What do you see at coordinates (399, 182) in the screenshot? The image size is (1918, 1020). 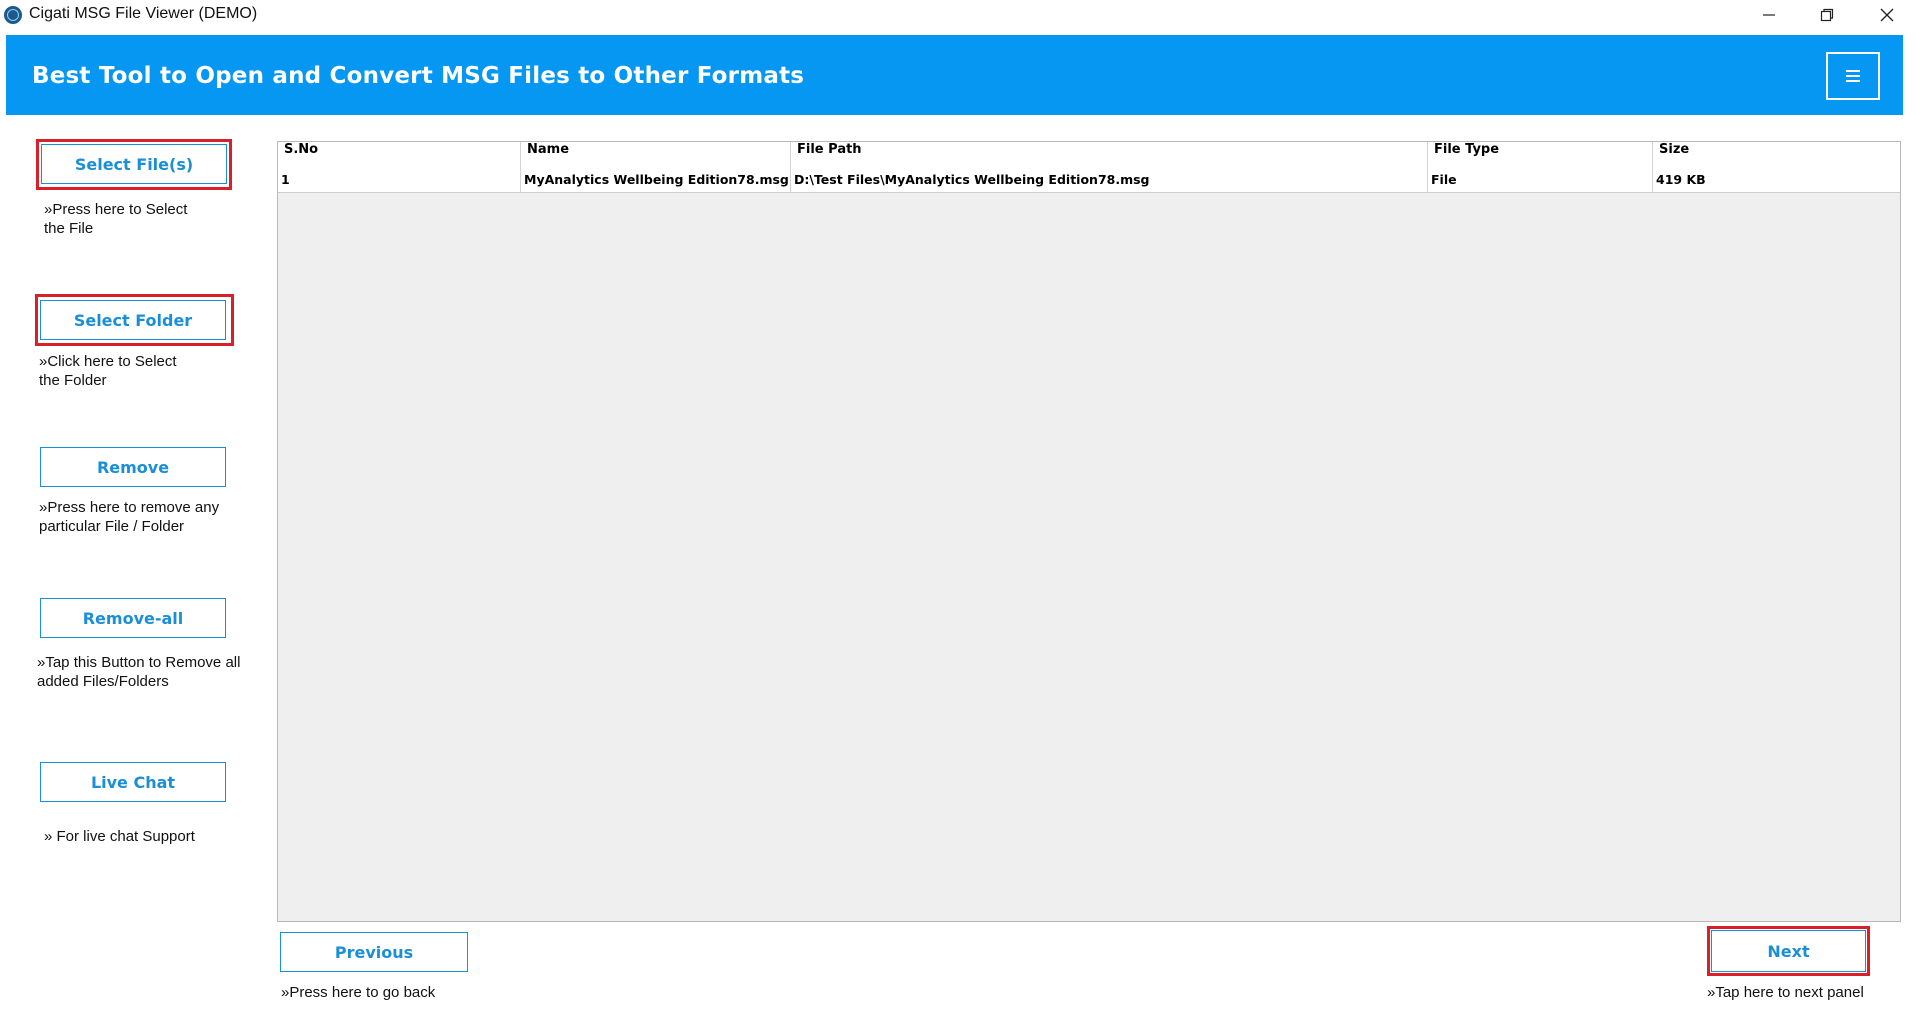 I see `cell-sno: 1` at bounding box center [399, 182].